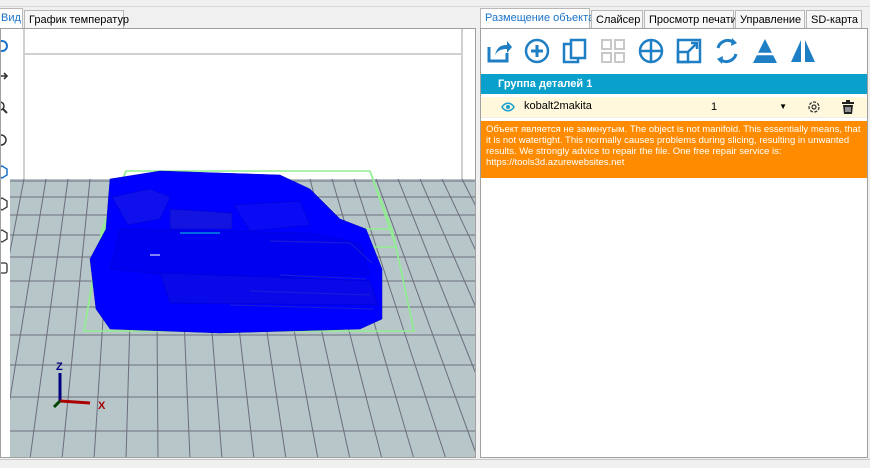  Describe the element at coordinates (435, 3) in the screenshot. I see `title-strip` at that location.